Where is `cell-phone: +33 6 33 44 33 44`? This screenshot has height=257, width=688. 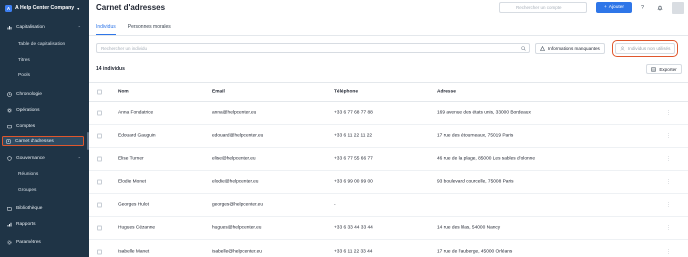 cell-phone: +33 6 33 44 33 44 is located at coordinates (353, 228).